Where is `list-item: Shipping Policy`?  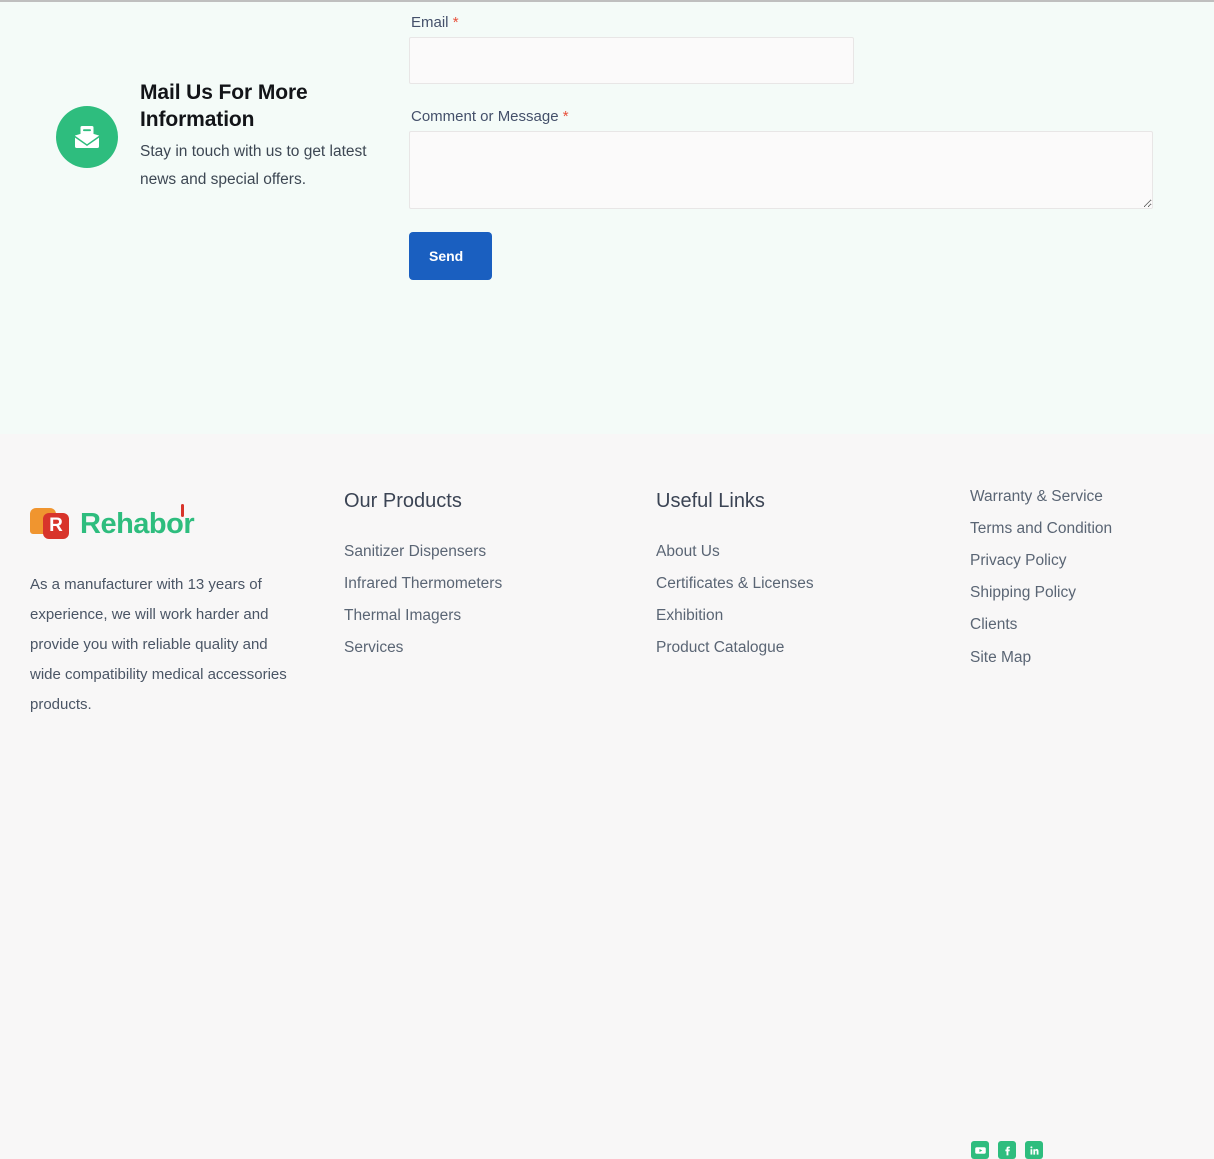
list-item: Shipping Policy is located at coordinates (1085, 592).